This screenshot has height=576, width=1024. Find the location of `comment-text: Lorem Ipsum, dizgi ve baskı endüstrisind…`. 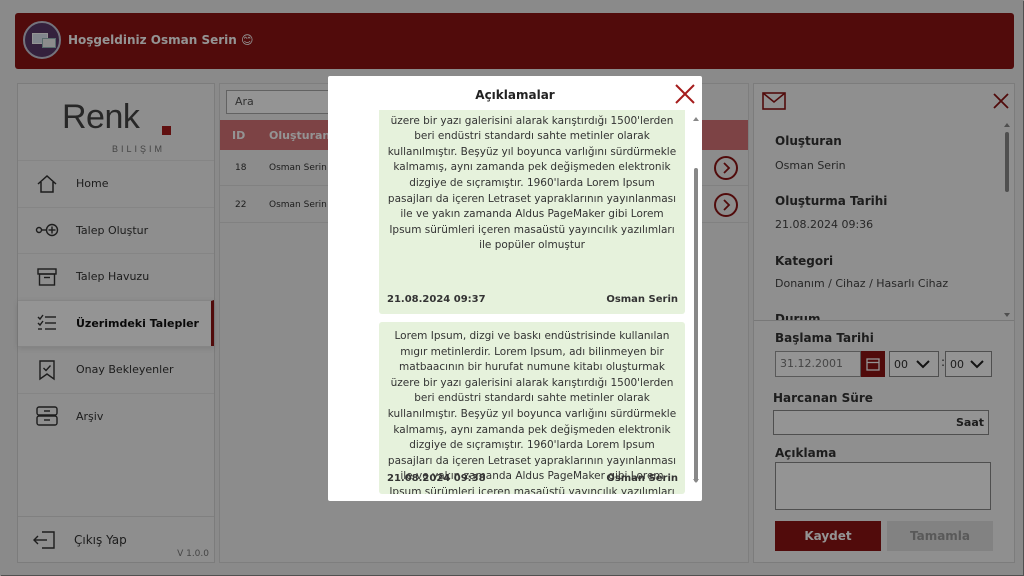

comment-text: Lorem Ipsum, dizgi ve baskı endüstrisind… is located at coordinates (532, 412).